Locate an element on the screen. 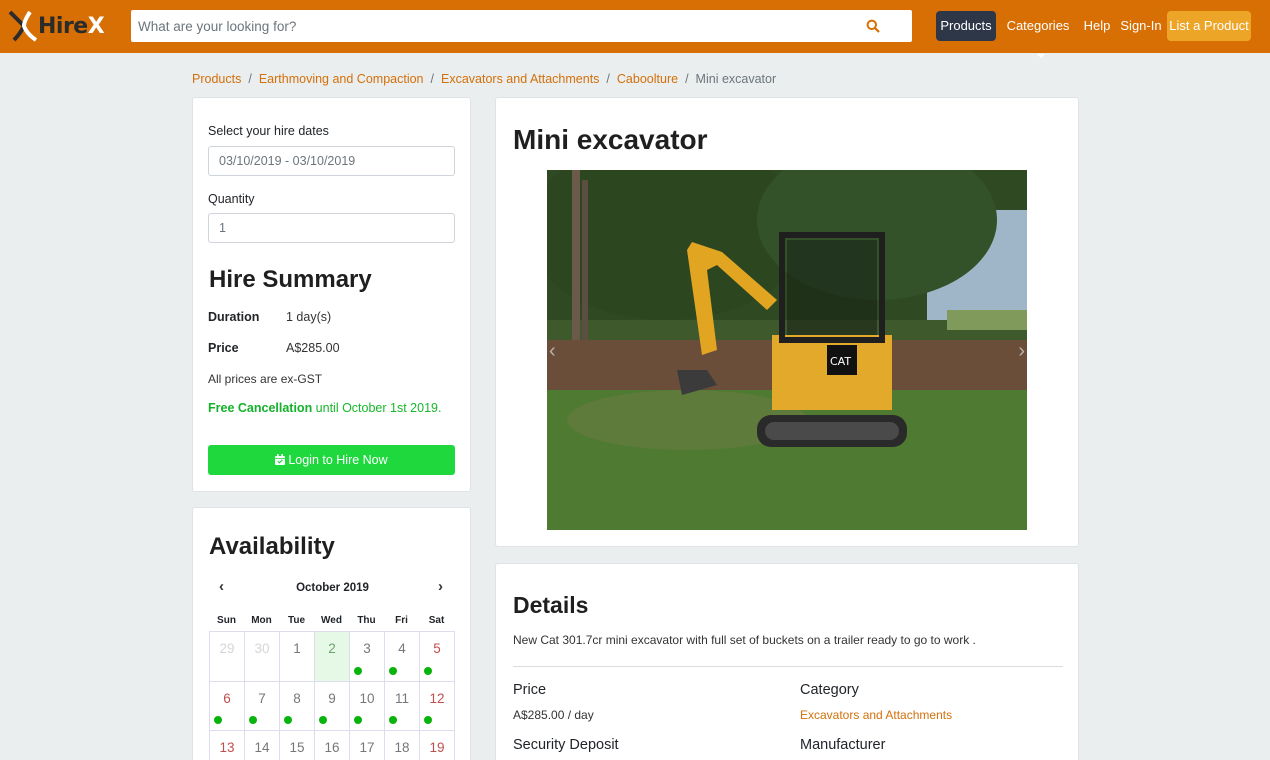 This screenshot has height=760, width=1270. calendar-day-number: 7 is located at coordinates (262, 698).